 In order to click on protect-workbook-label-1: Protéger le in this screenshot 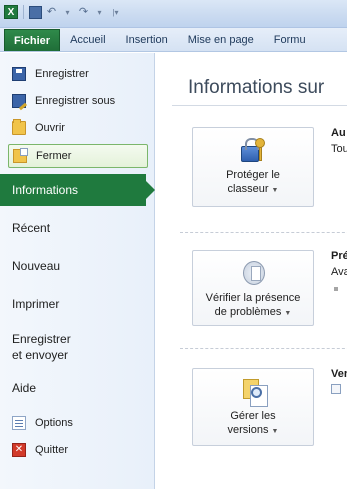, I will do `click(253, 175)`.